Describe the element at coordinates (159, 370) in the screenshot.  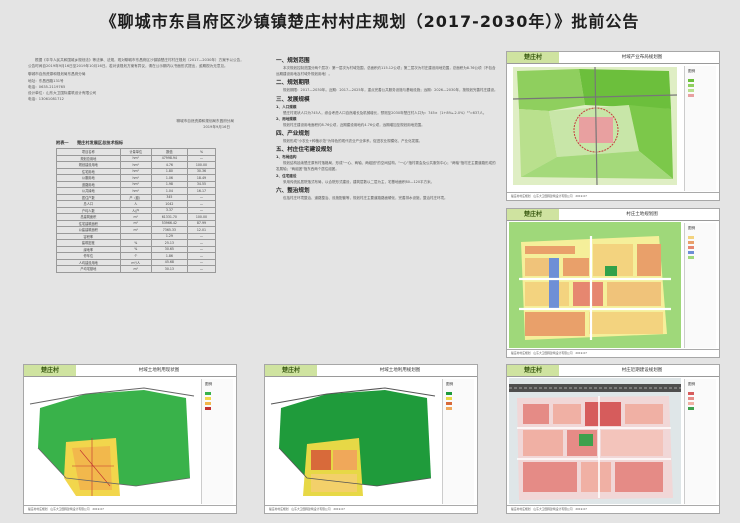
I see `map-title: 村域土地利用现状图` at that location.